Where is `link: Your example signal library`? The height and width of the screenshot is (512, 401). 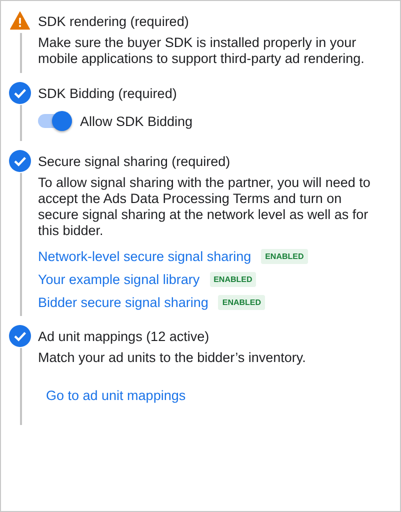
link: Your example signal library is located at coordinates (119, 279).